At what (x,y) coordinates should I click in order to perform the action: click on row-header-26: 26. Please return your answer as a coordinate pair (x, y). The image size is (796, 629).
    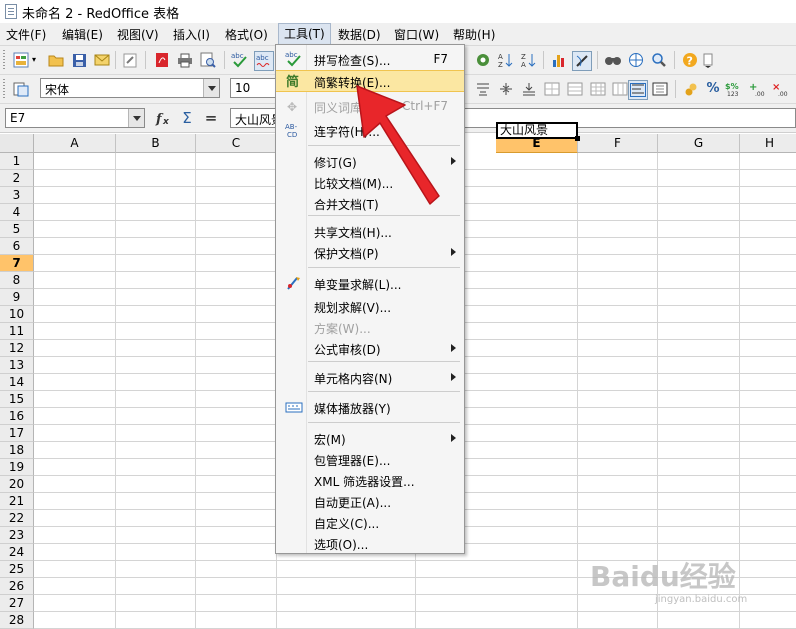
    Looking at the image, I should click on (17, 586).